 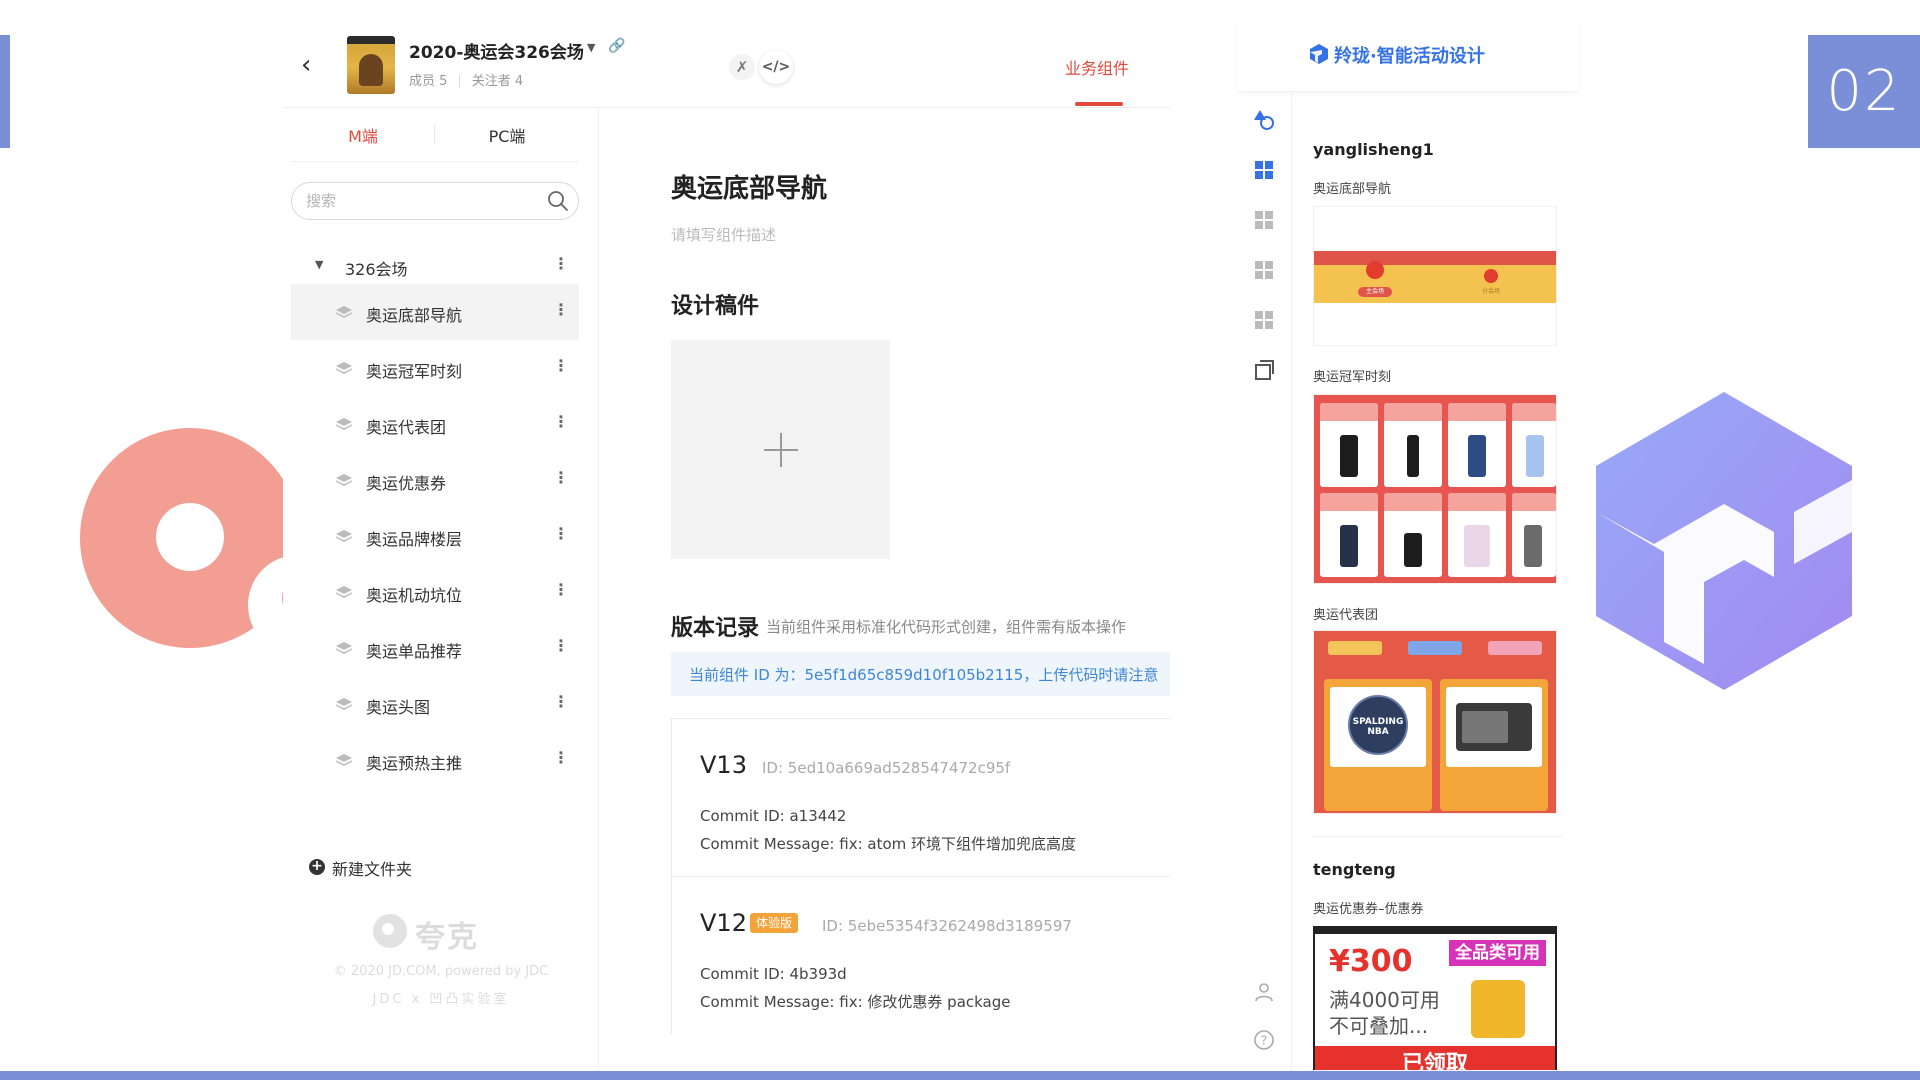 I want to click on user-name: tengteng, so click(x=1354, y=869).